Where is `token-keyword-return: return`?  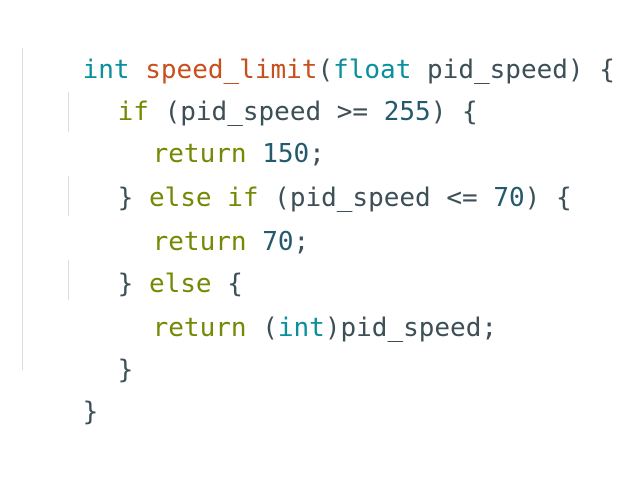 token-keyword-return: return is located at coordinates (199, 328).